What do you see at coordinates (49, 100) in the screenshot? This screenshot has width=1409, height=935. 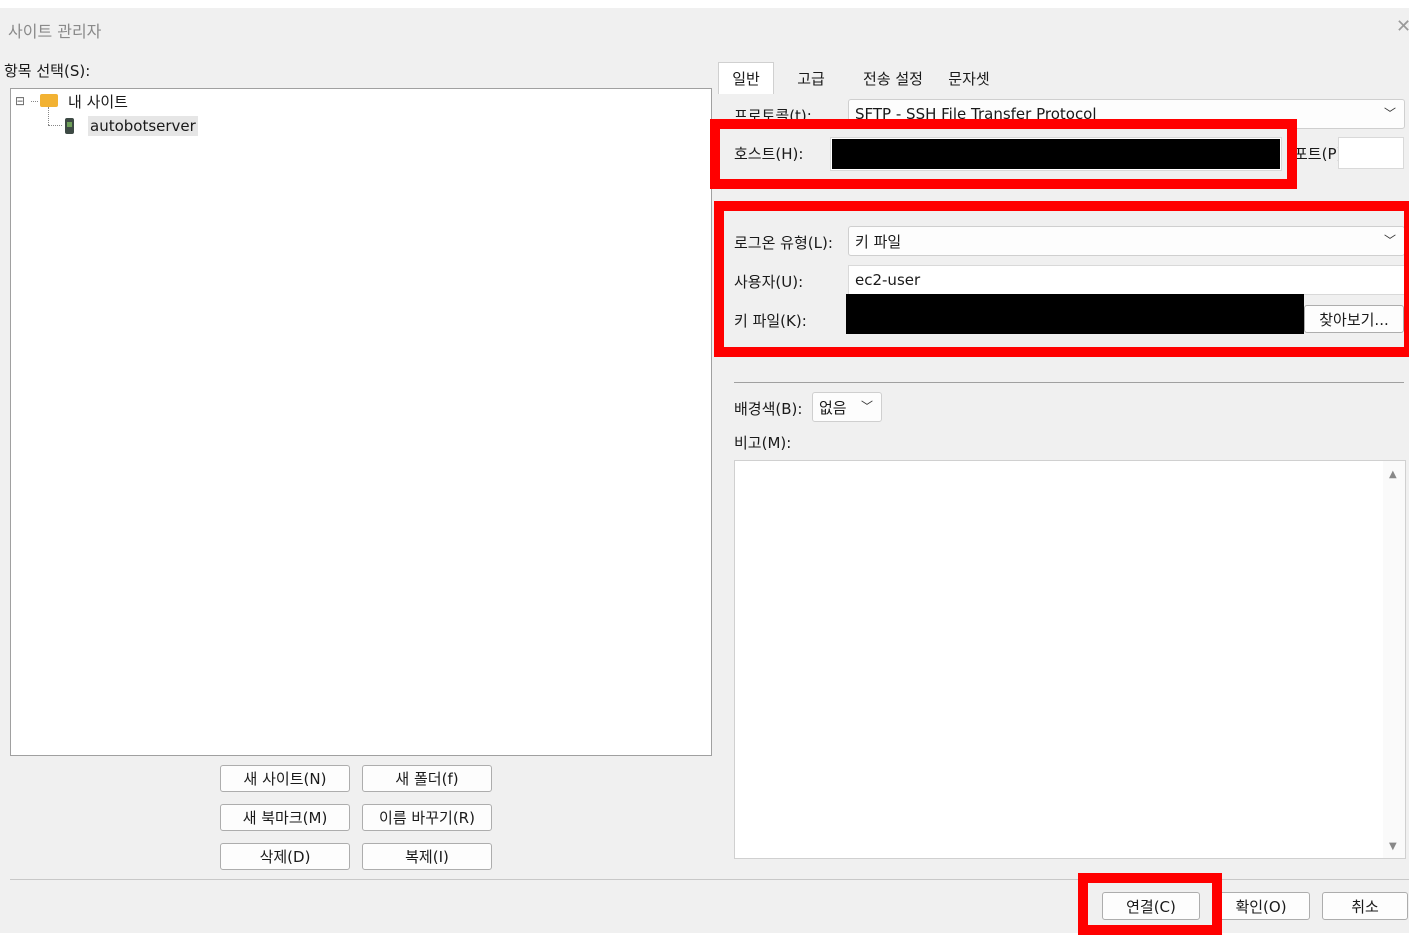 I see `folder-icon` at bounding box center [49, 100].